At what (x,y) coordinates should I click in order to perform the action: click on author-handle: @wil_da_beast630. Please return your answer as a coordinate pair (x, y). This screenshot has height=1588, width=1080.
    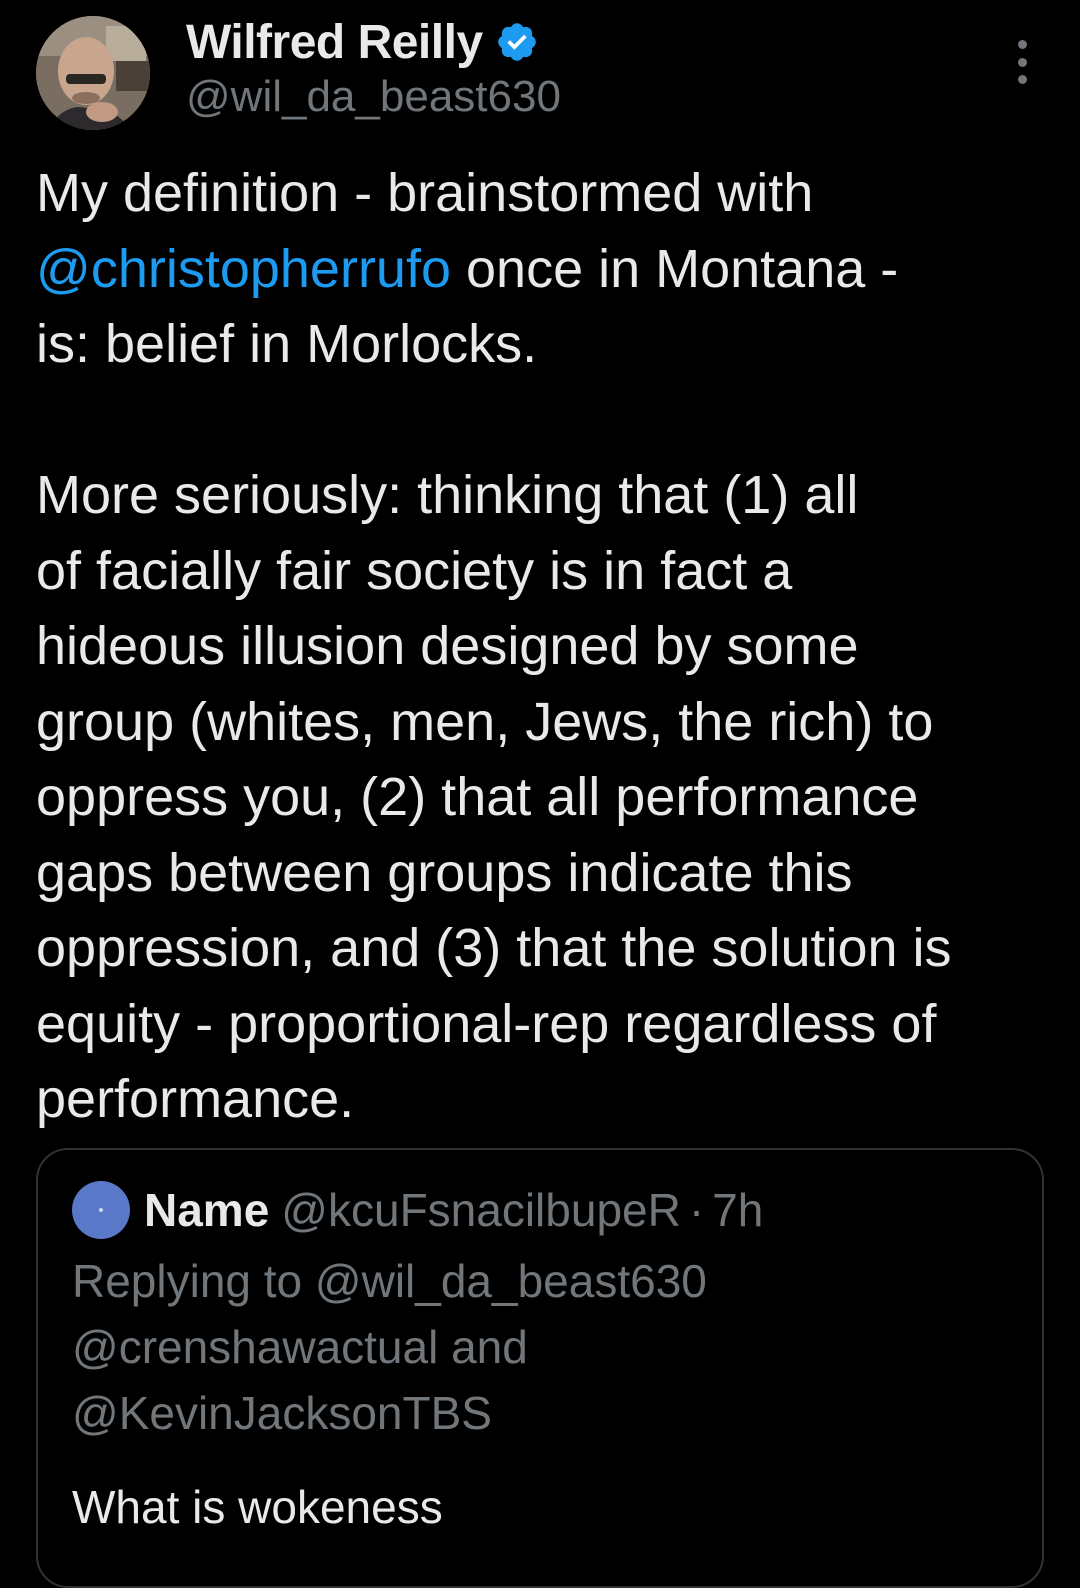
    Looking at the image, I should click on (373, 97).